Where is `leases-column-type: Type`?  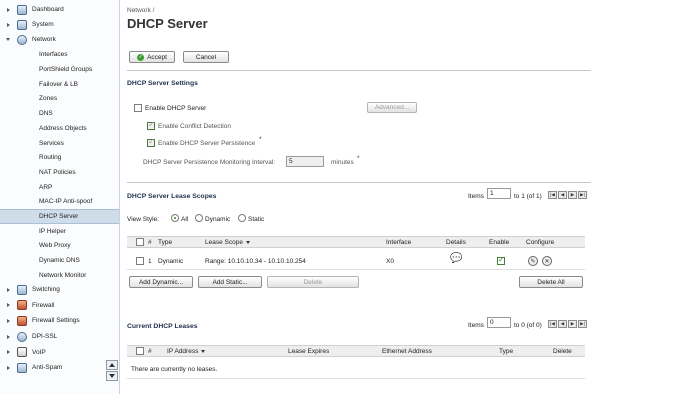
leases-column-type: Type is located at coordinates (506, 351).